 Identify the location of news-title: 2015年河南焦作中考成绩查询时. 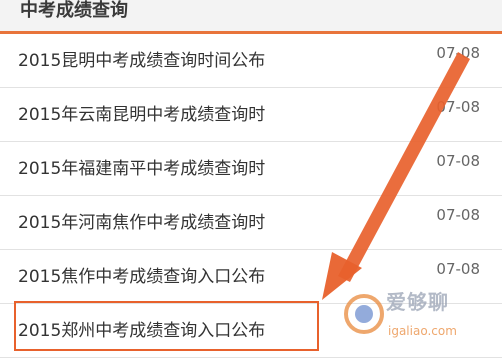
(141, 220).